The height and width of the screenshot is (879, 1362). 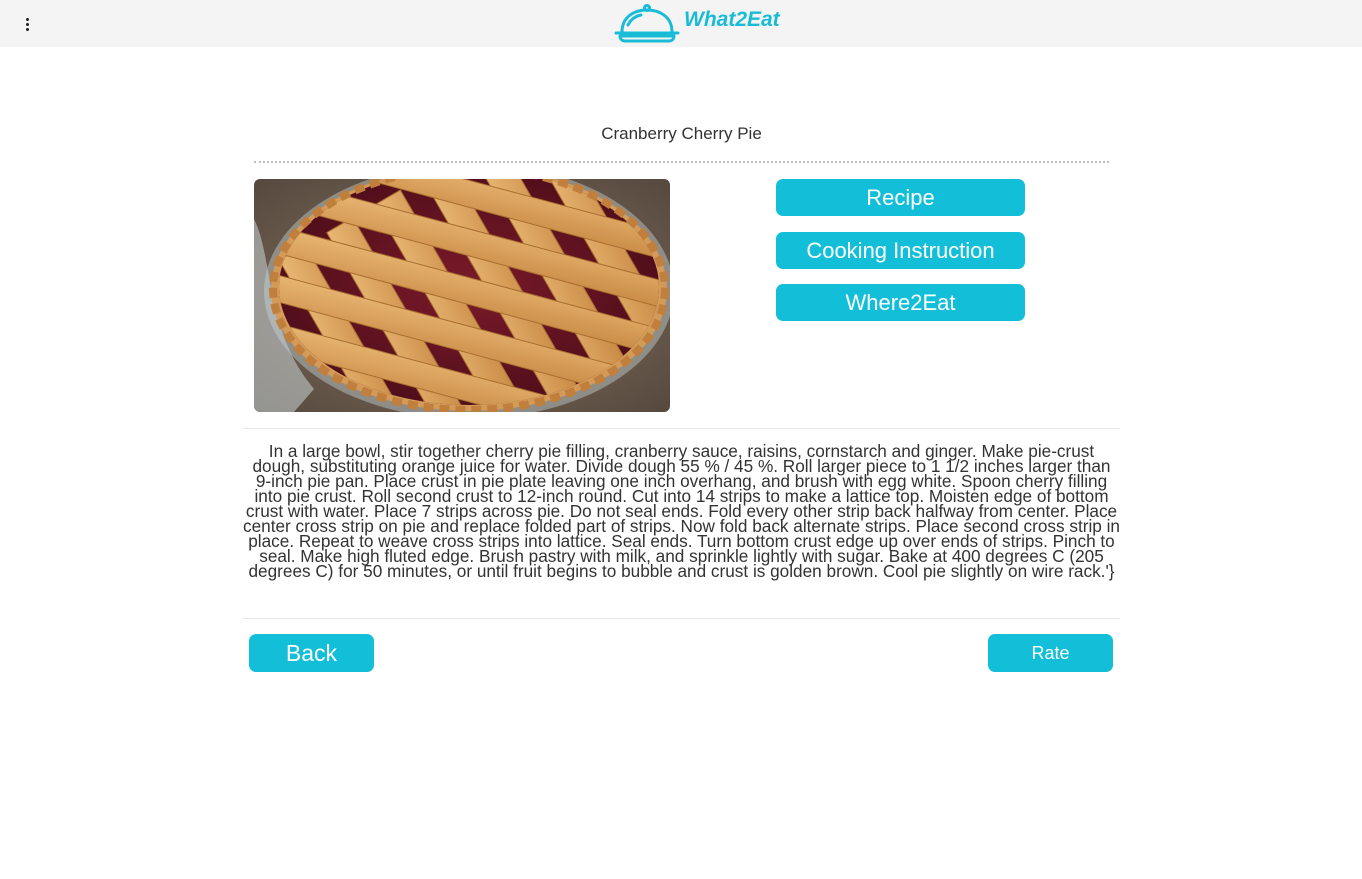 I want to click on app-name: What2Eat, so click(x=732, y=19).